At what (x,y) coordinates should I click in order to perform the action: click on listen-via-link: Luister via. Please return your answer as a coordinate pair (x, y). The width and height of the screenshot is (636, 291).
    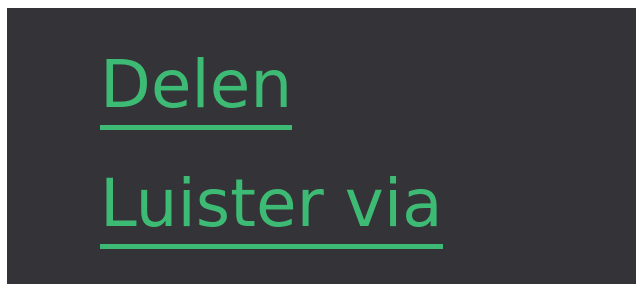
    Looking at the image, I should click on (271, 210).